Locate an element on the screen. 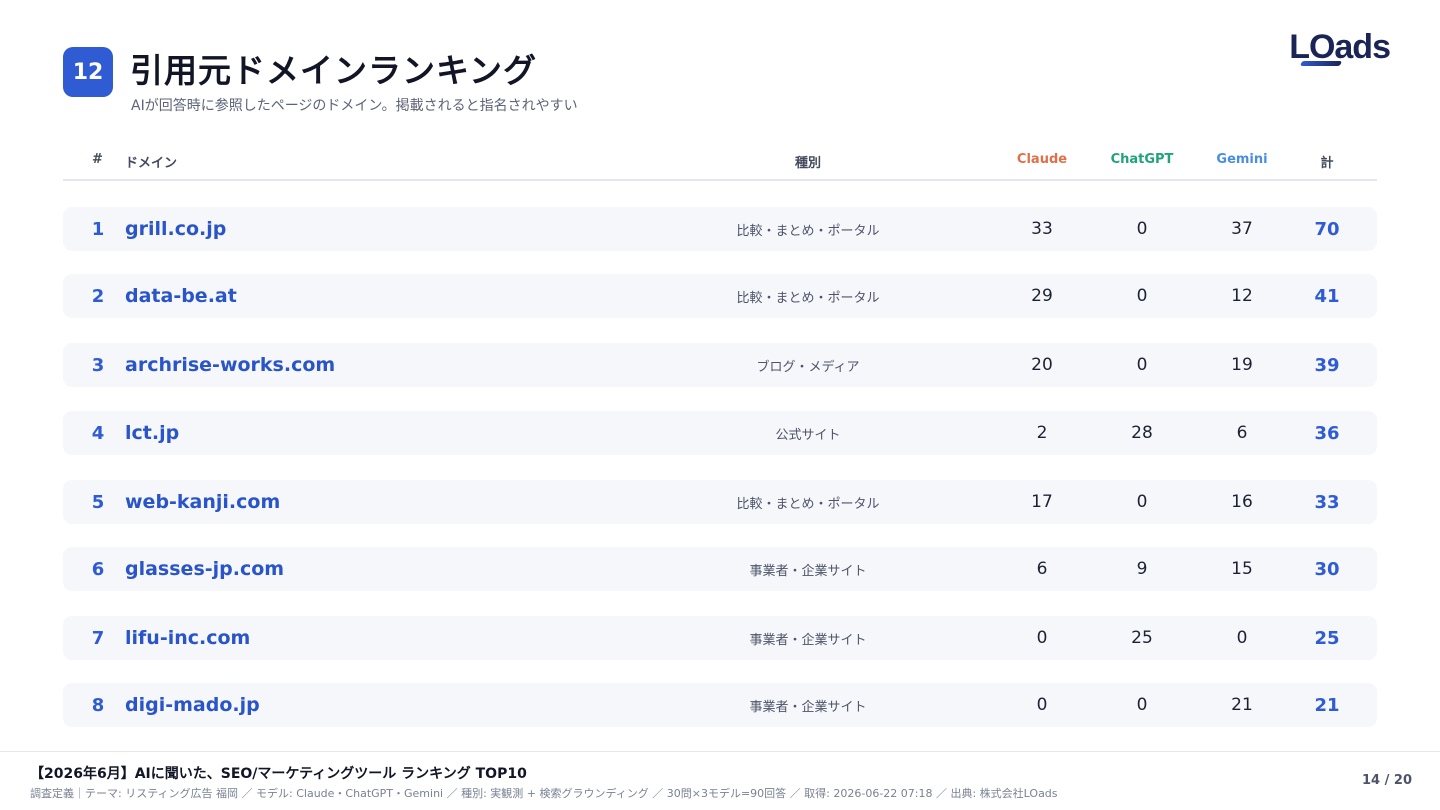 This screenshot has height=810, width=1440. claude-count: 17 is located at coordinates (1042, 502).